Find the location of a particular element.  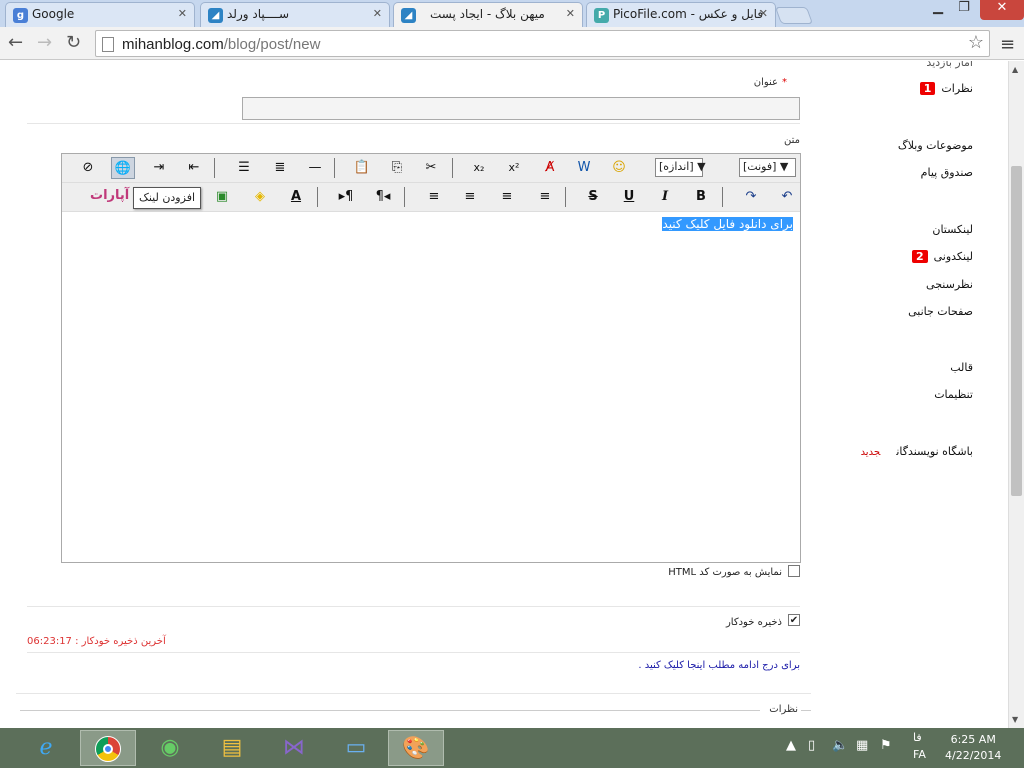

title-input is located at coordinates (521, 108).